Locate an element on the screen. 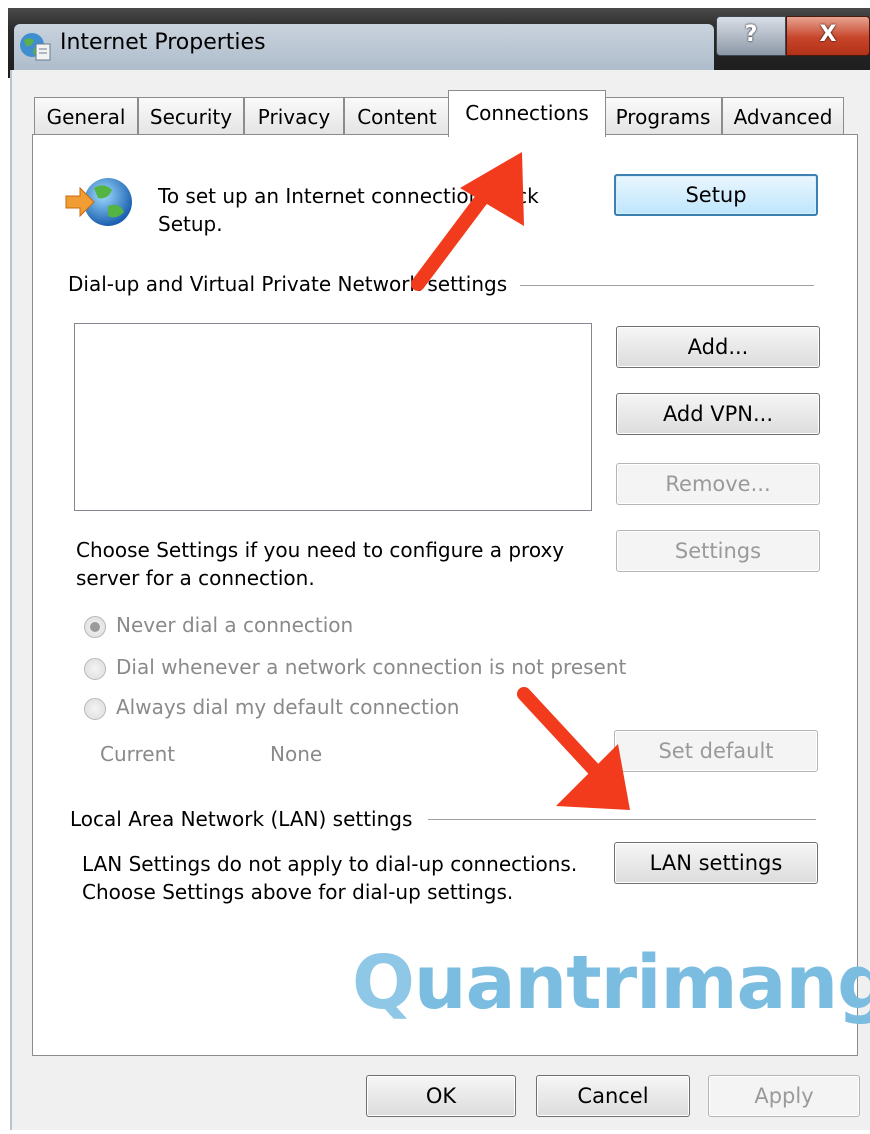  annotation-arrow-up-icon is located at coordinates (467, 221).